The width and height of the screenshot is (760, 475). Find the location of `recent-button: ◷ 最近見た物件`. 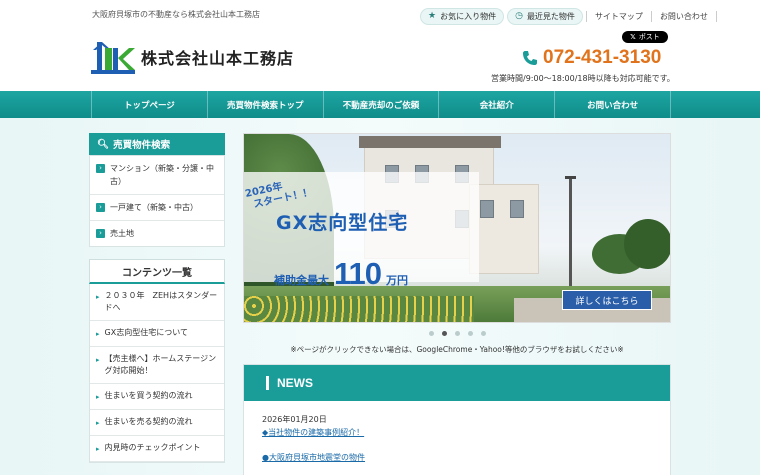

recent-button: ◷ 最近見た物件 is located at coordinates (545, 16).